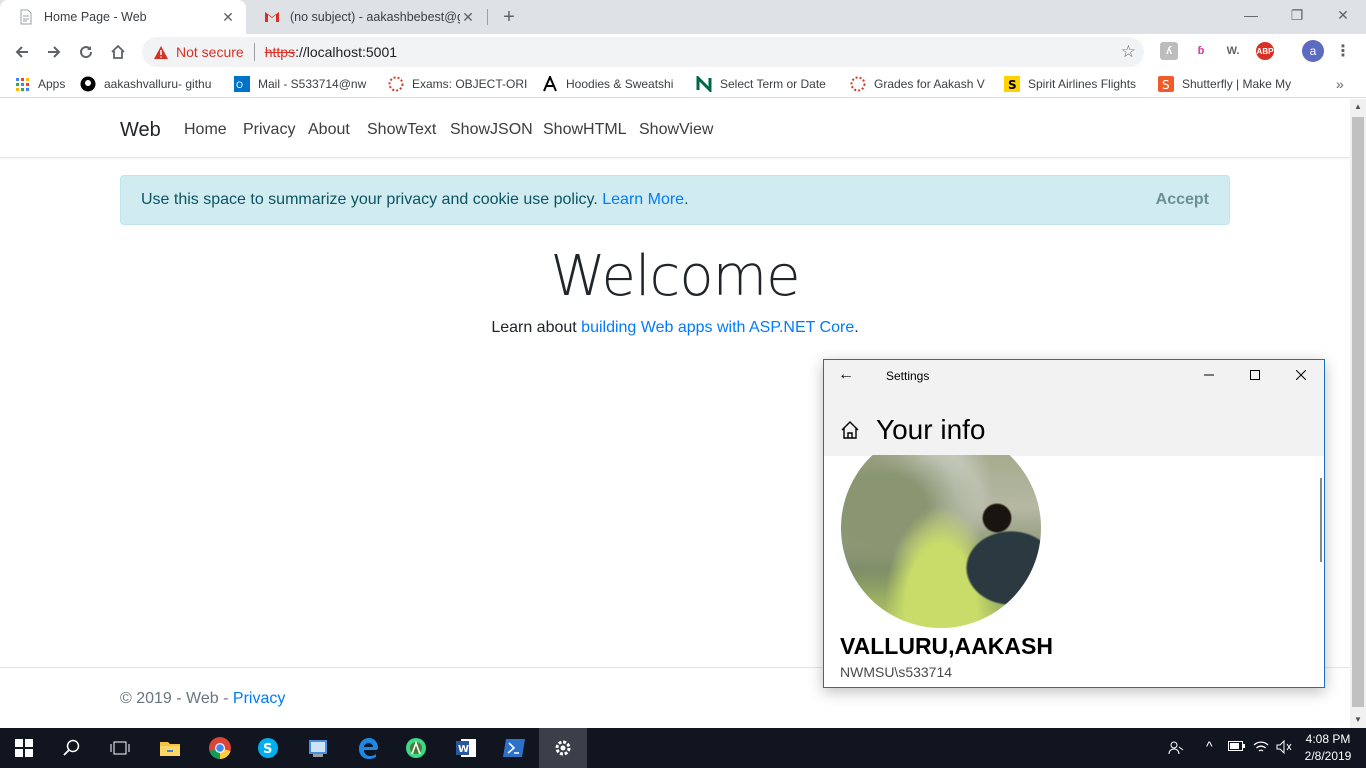  I want to click on minimize-button, so click(1209, 375).